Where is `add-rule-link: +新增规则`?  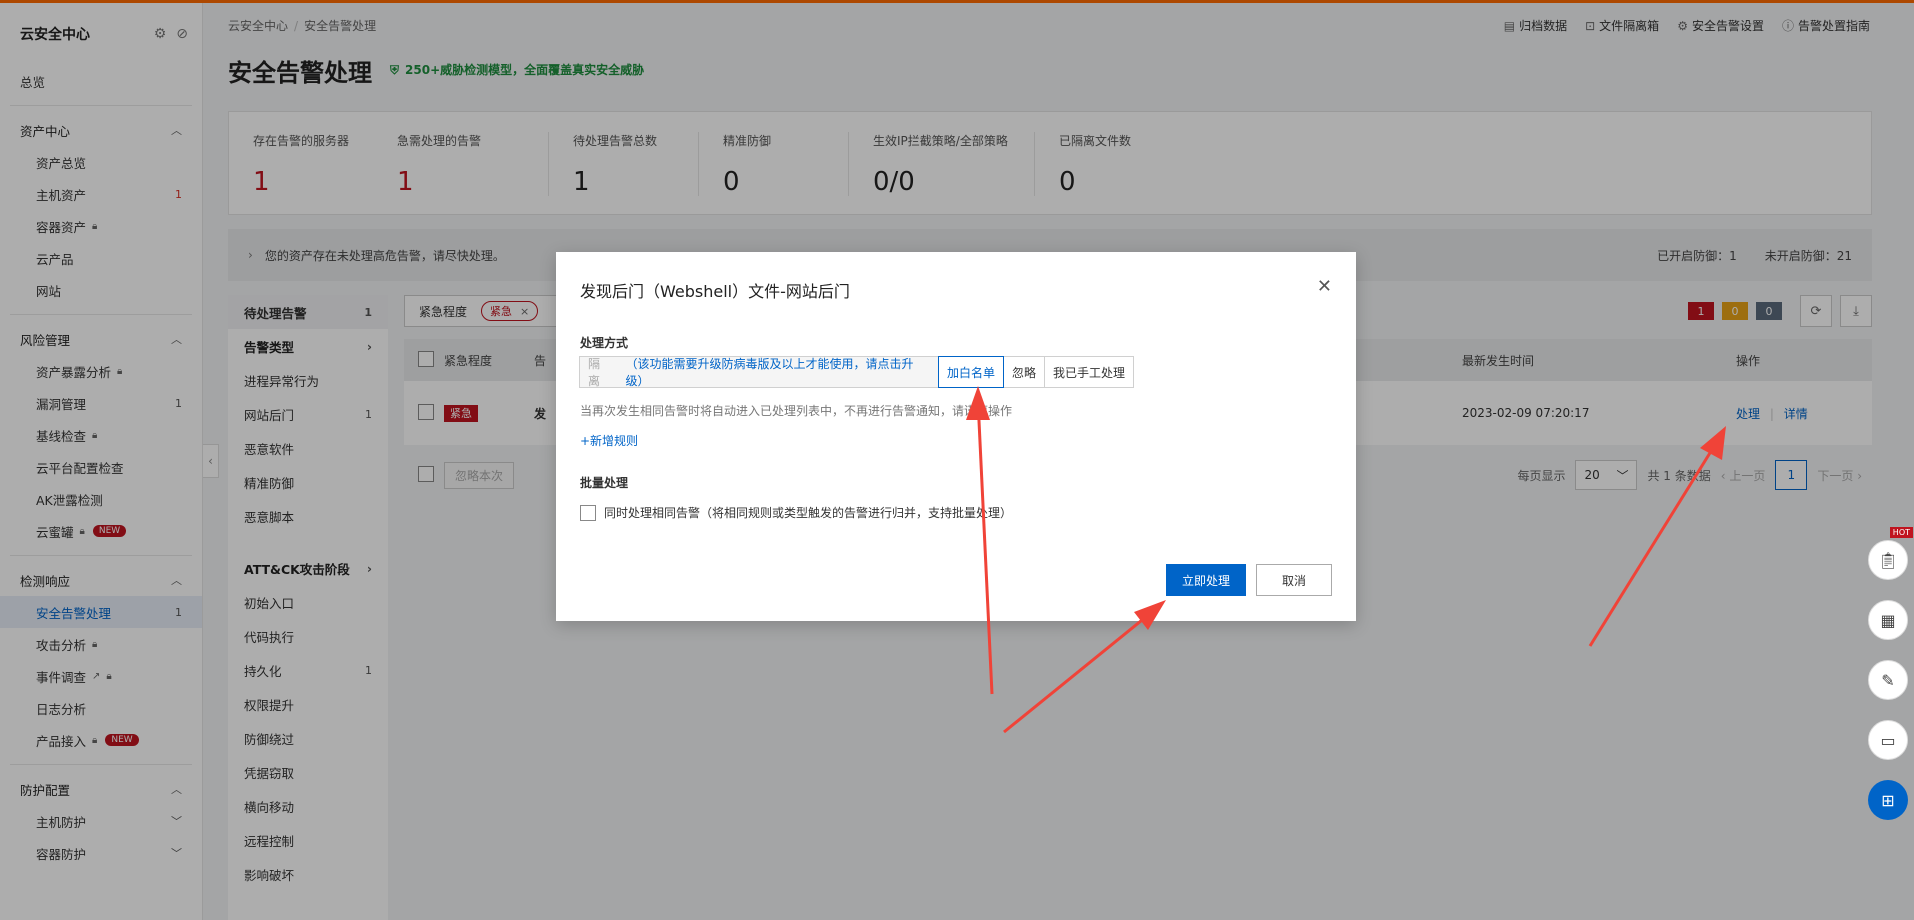
add-rule-link: +新增规则 is located at coordinates (609, 440).